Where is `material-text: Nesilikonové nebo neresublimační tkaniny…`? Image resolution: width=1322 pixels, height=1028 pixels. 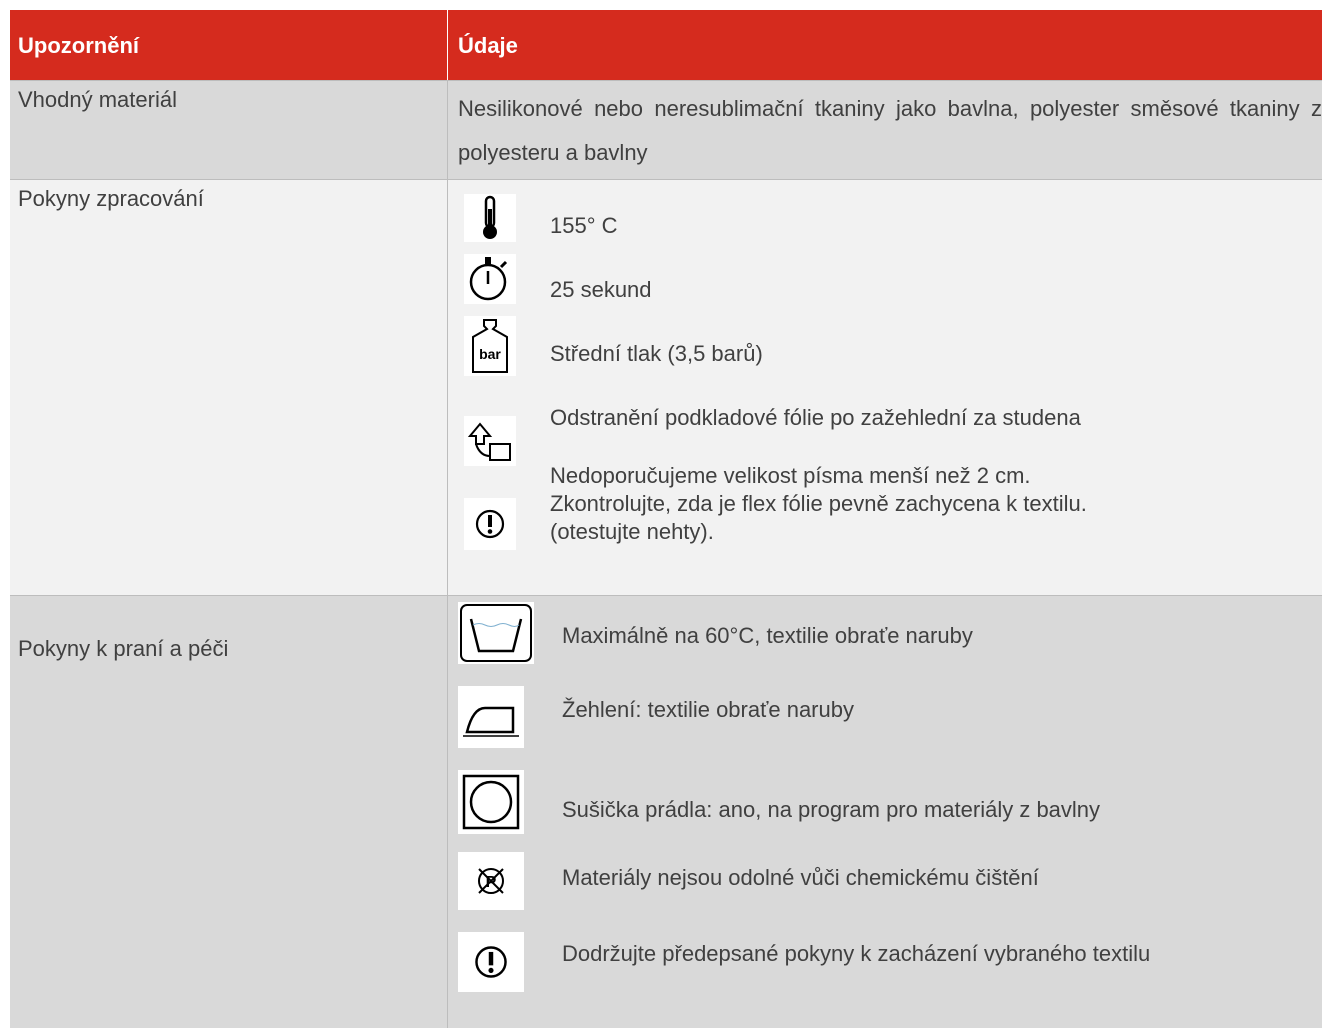 material-text: Nesilikonové nebo neresublimační tkaniny… is located at coordinates (890, 130).